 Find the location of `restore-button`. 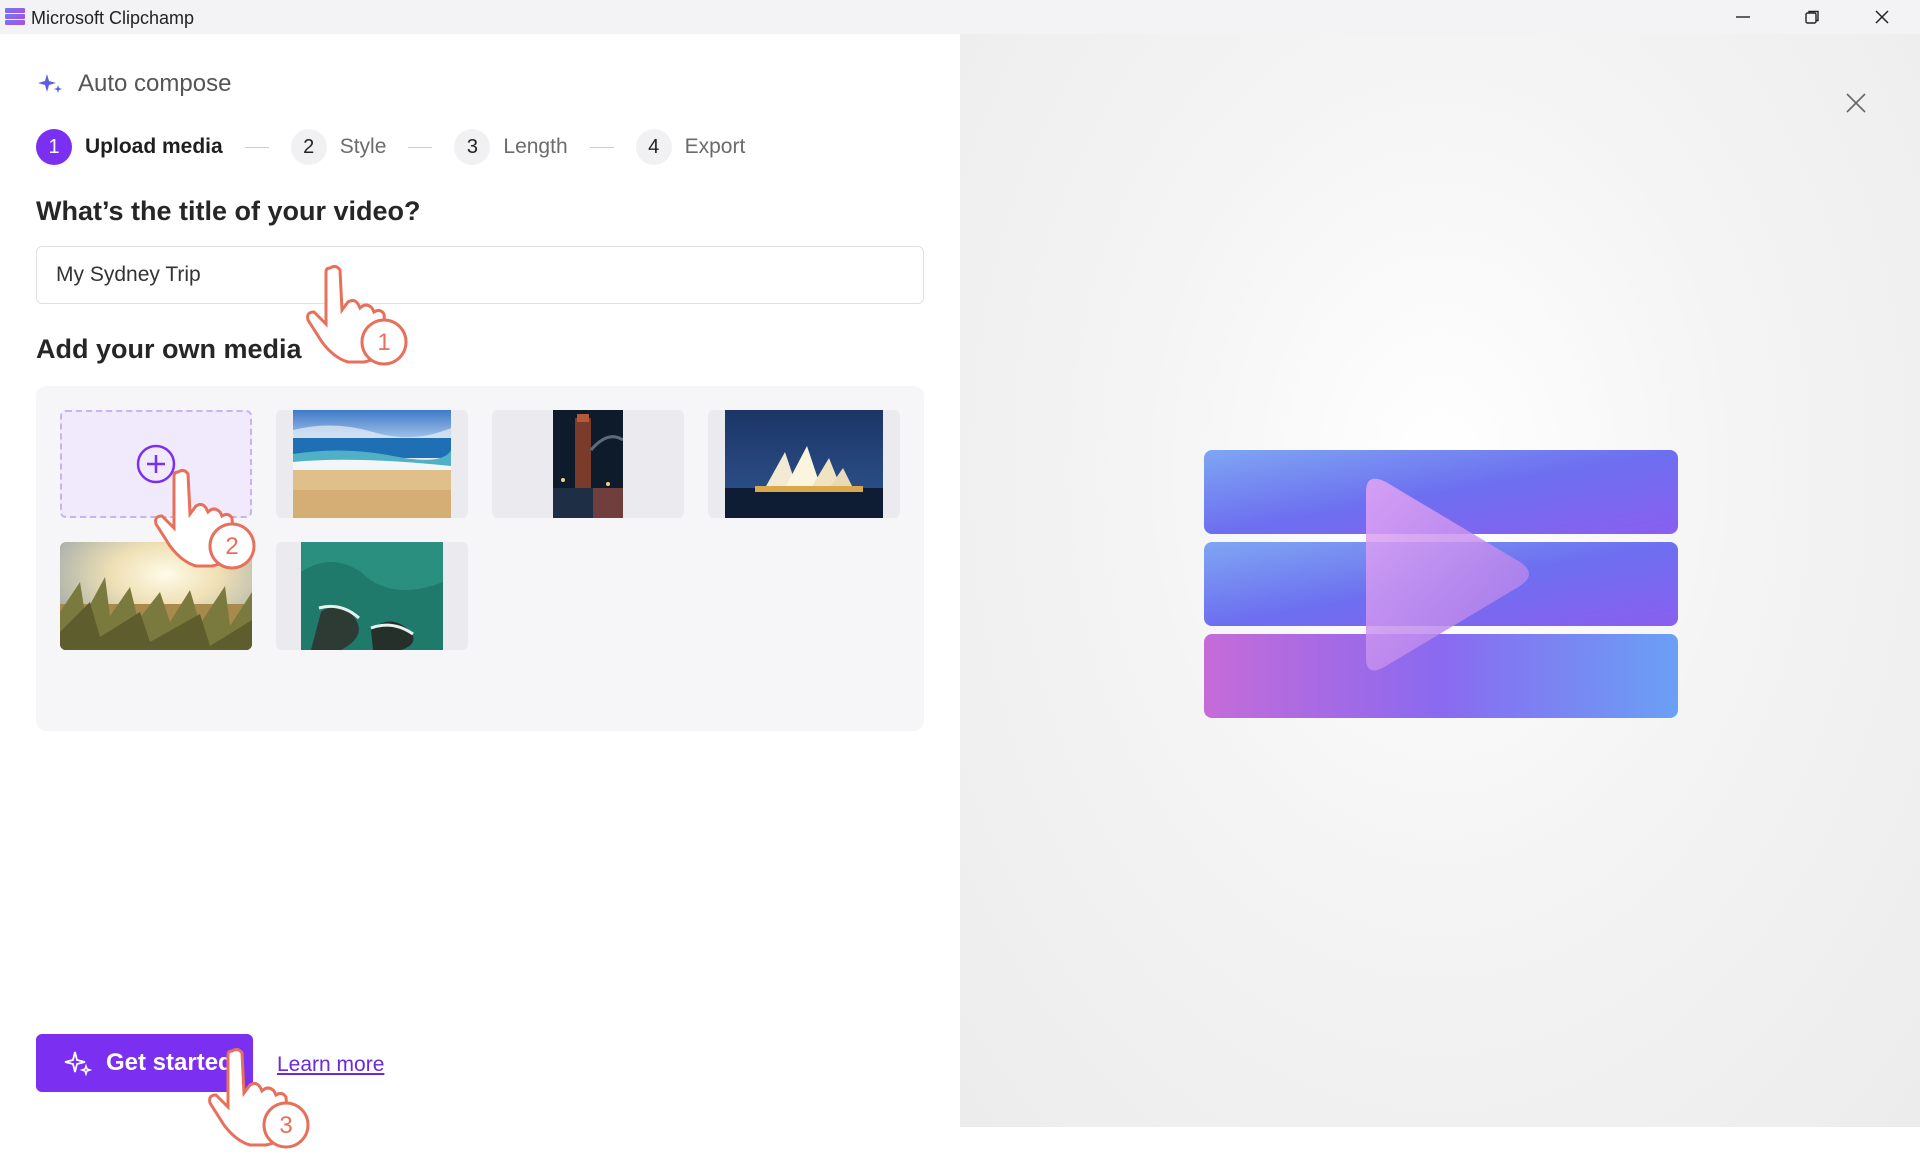

restore-button is located at coordinates (1812, 17).